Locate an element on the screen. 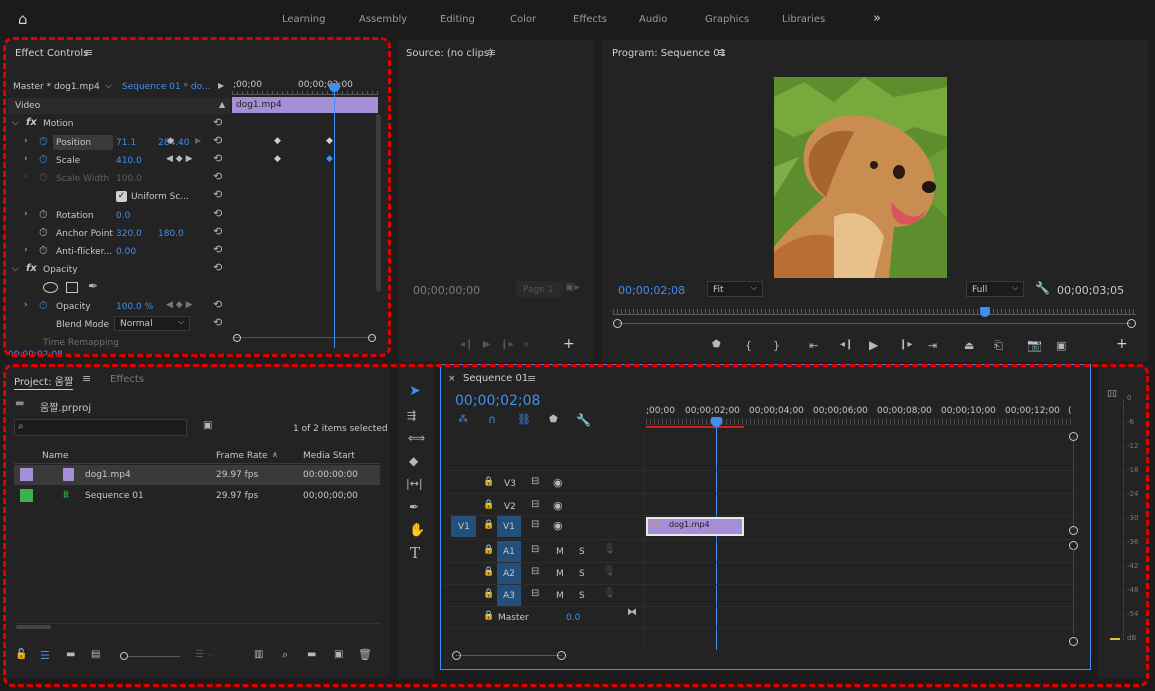 The height and width of the screenshot is (691, 1155). scale-stopwatch-icon: ⏱ is located at coordinates (43, 159).